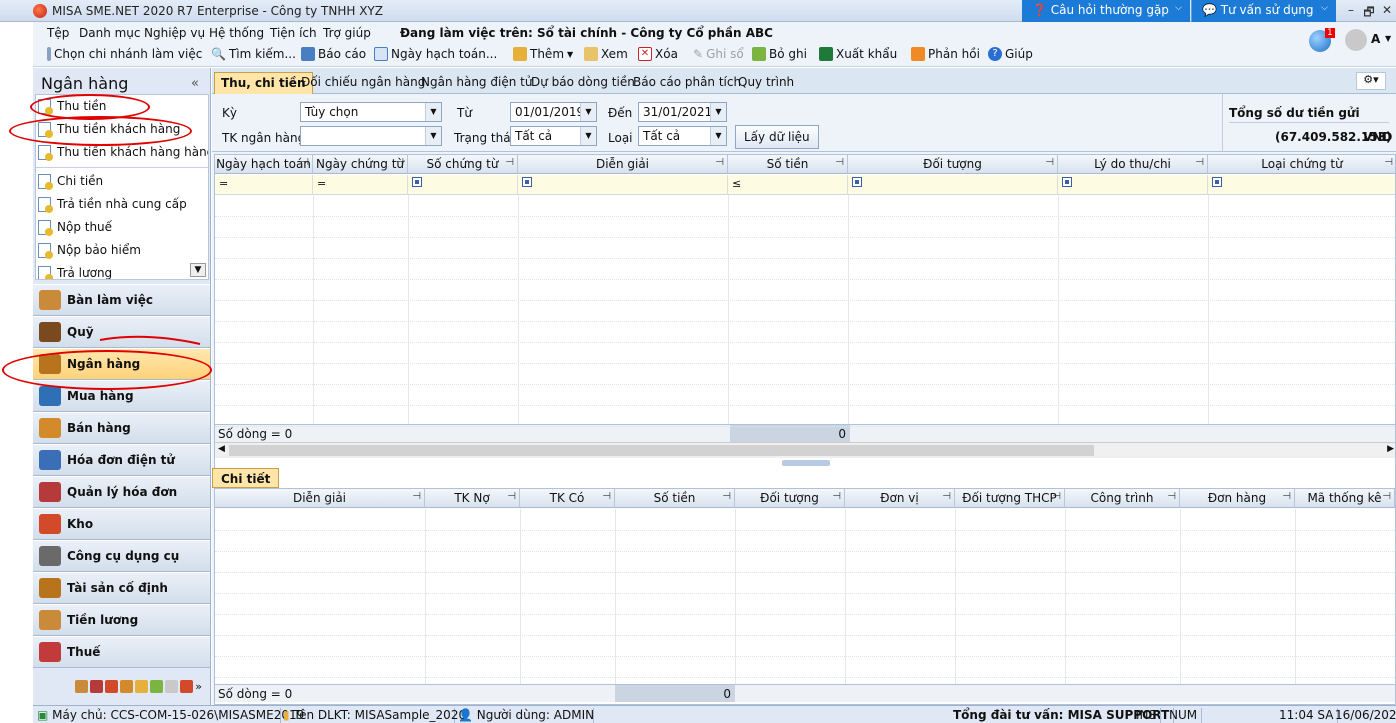 The width and height of the screenshot is (1396, 723). I want to click on column-header: Lý do thu/chi ⊣, so click(1133, 164).